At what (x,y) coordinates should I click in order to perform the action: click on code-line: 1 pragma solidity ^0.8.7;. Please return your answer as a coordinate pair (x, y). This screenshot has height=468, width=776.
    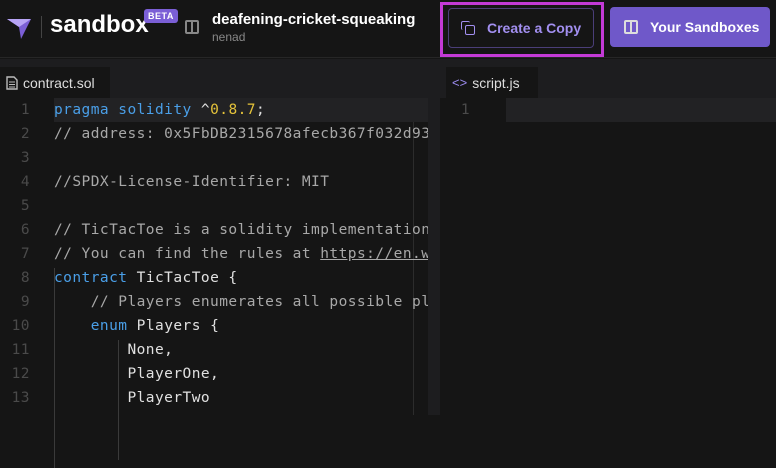
    Looking at the image, I should click on (214, 110).